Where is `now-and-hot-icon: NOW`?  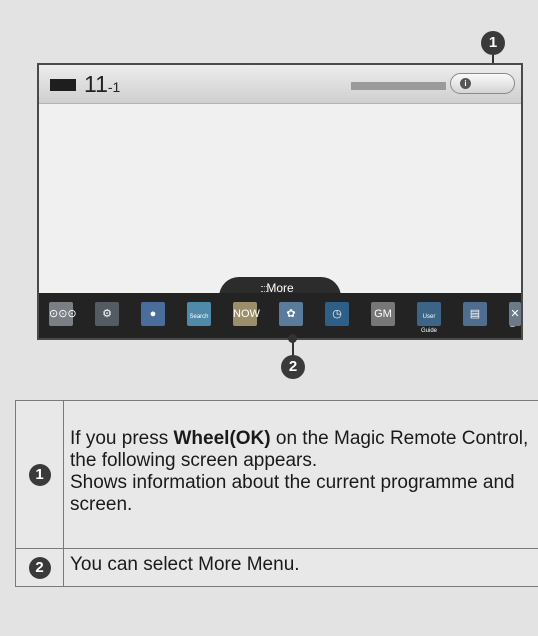
now-and-hot-icon: NOW is located at coordinates (246, 314).